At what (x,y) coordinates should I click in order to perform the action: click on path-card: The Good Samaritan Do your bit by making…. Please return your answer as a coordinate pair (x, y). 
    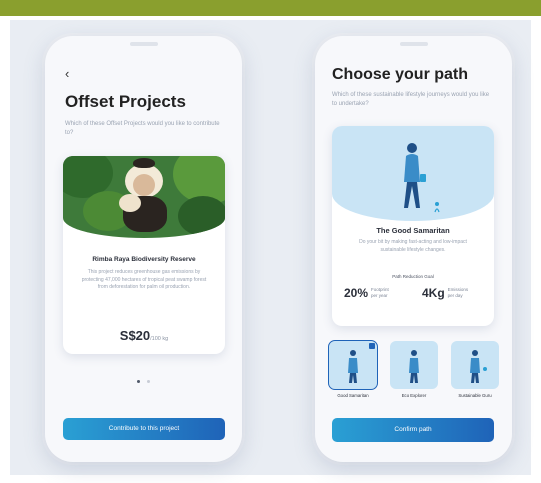
    Looking at the image, I should click on (413, 226).